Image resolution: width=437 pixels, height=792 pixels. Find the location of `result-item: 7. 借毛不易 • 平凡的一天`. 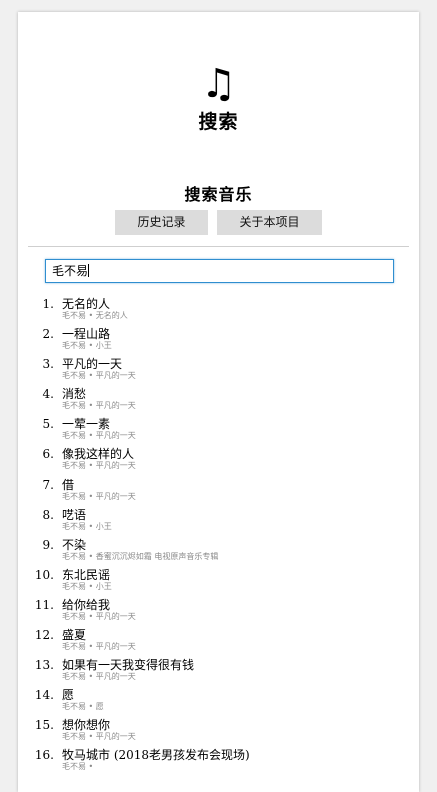

result-item: 7. 借毛不易 • 平凡的一天 is located at coordinates (218, 492).